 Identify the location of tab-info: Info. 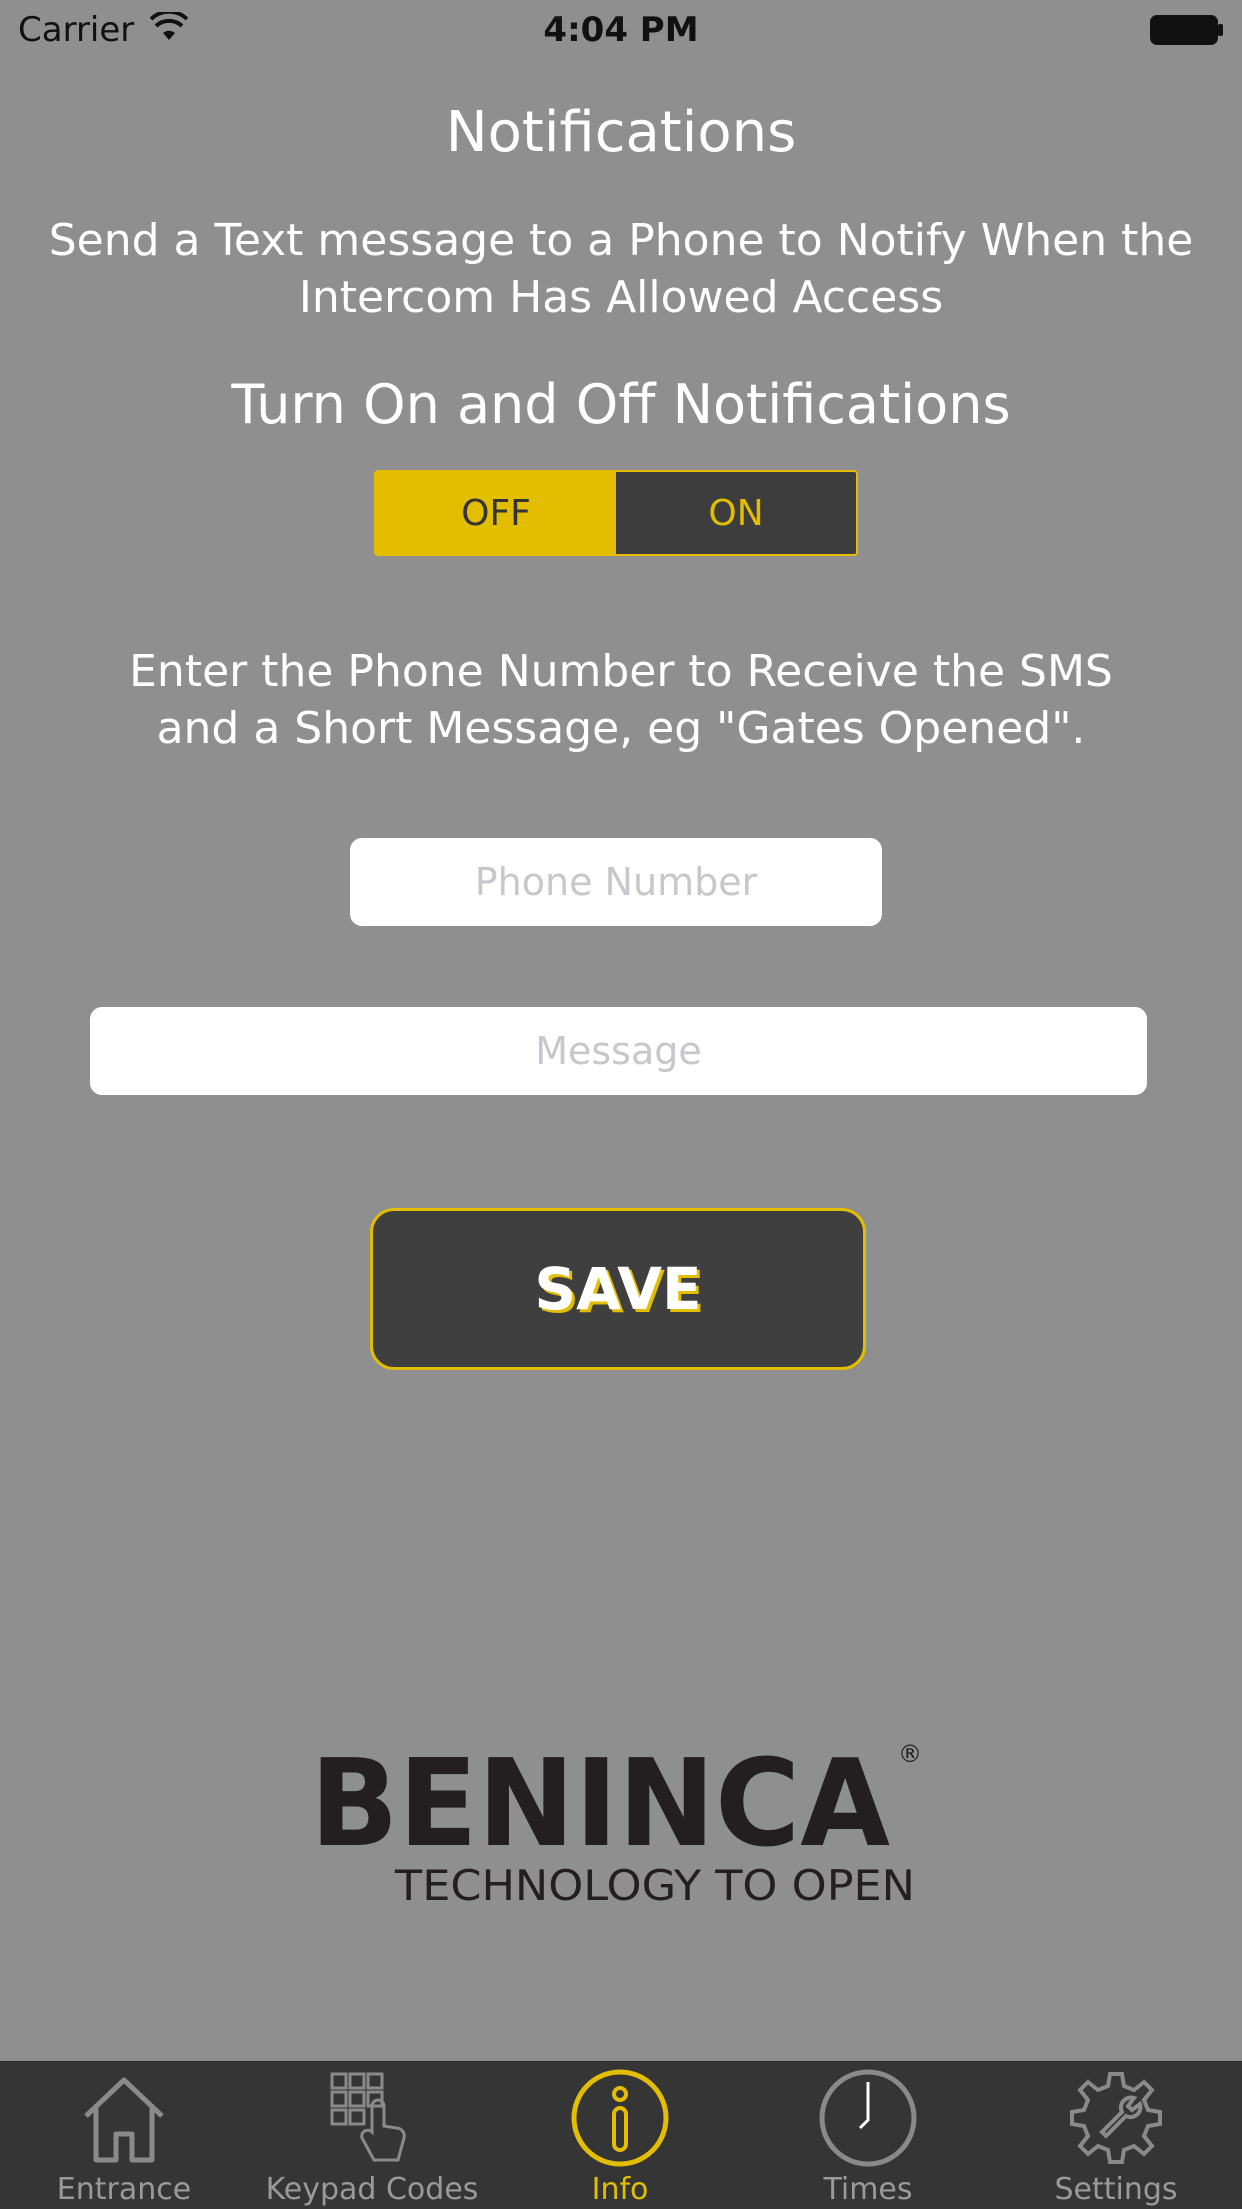
(620, 2135).